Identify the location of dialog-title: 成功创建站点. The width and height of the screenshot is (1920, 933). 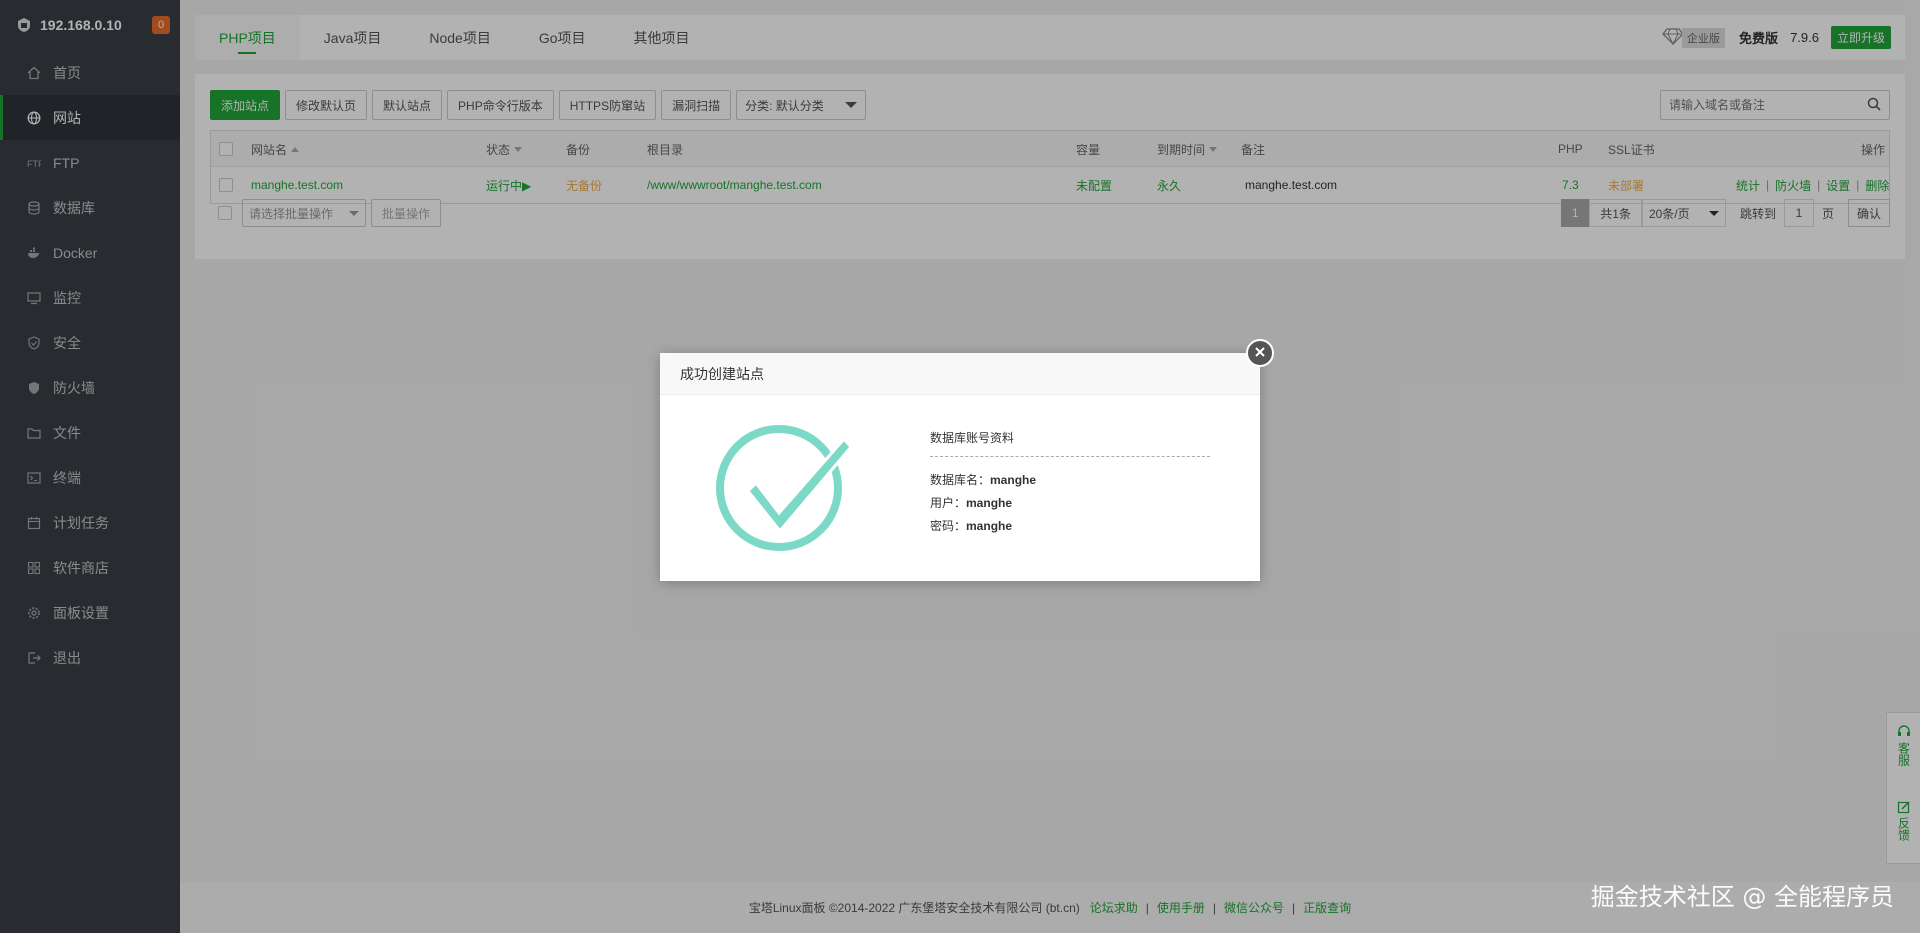
(960, 374).